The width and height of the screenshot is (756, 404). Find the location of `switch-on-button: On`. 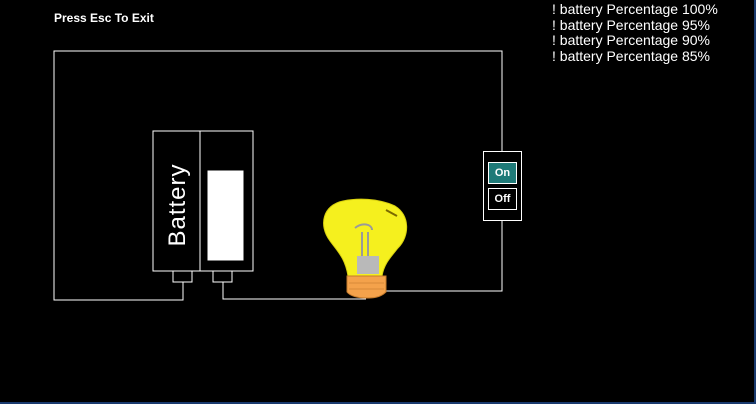

switch-on-button: On is located at coordinates (502, 173).